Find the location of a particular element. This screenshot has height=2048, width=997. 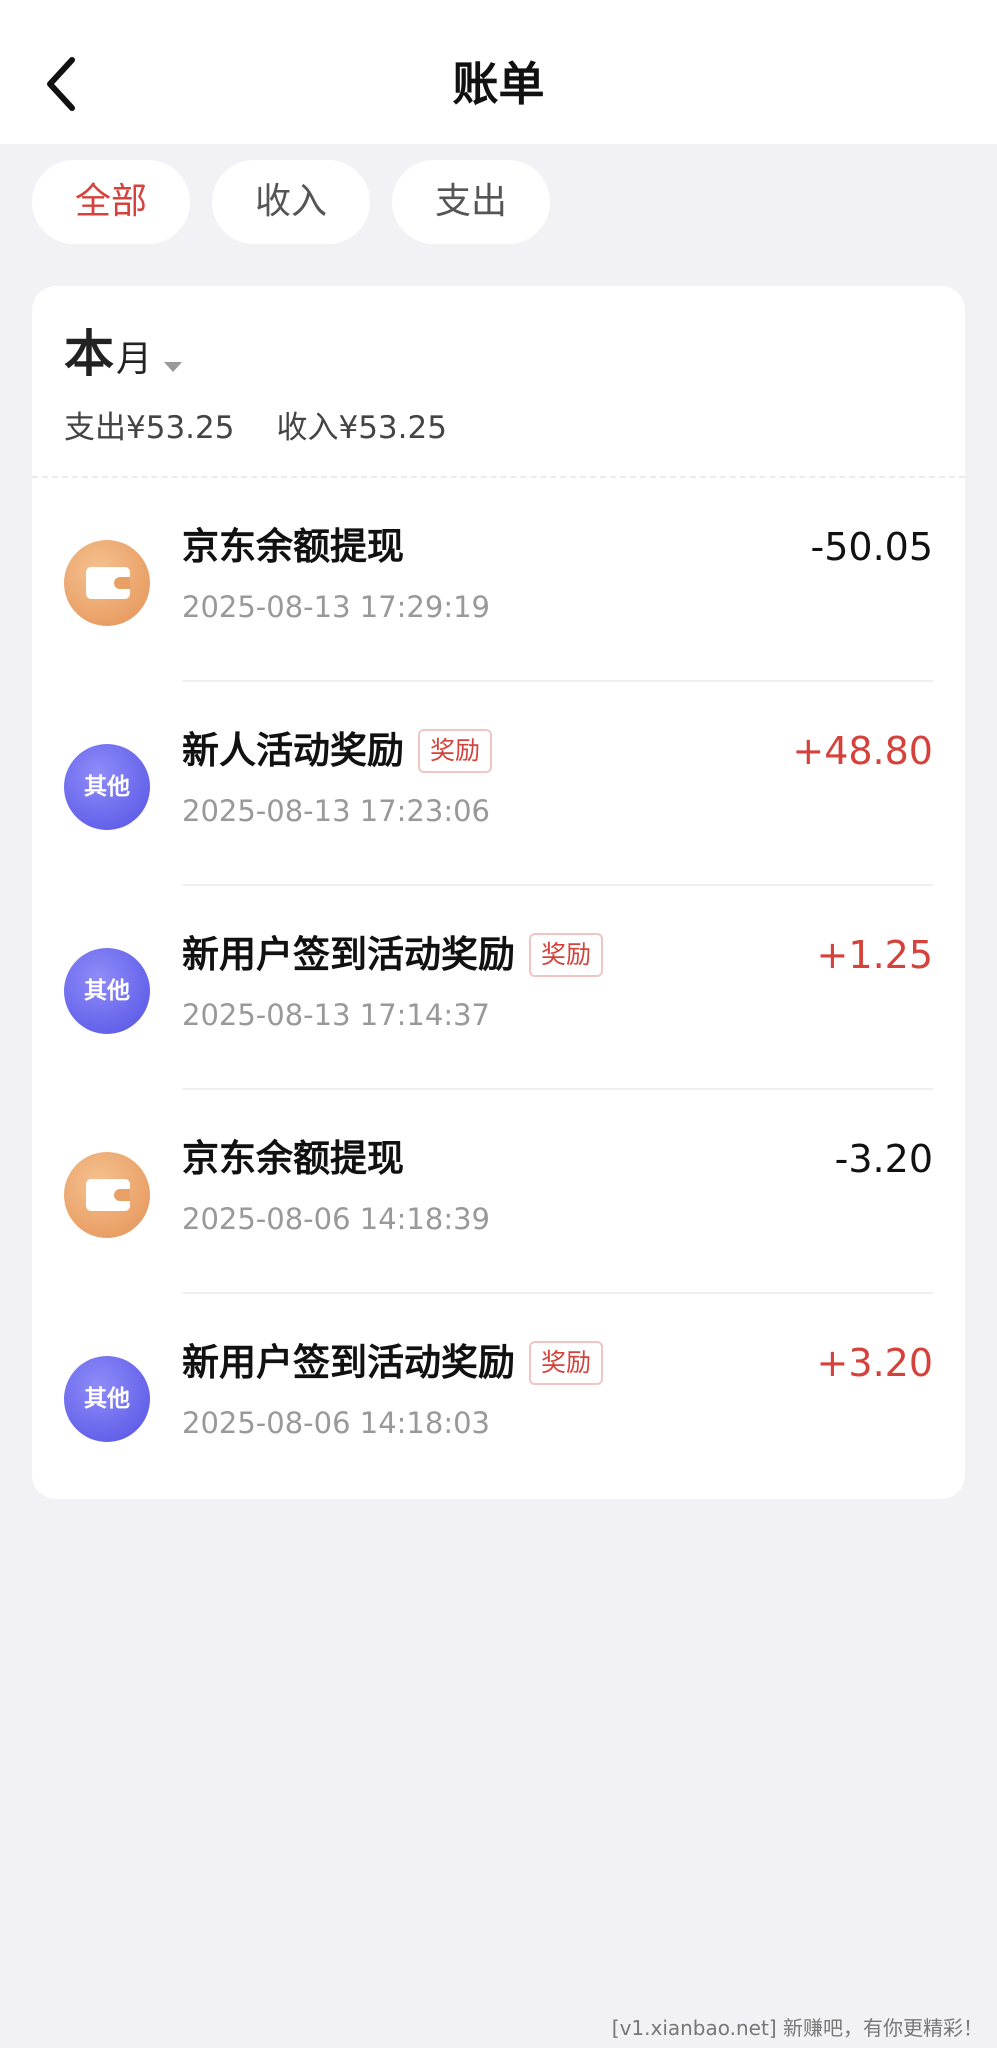

tab-expense: 支出 is located at coordinates (471, 202).